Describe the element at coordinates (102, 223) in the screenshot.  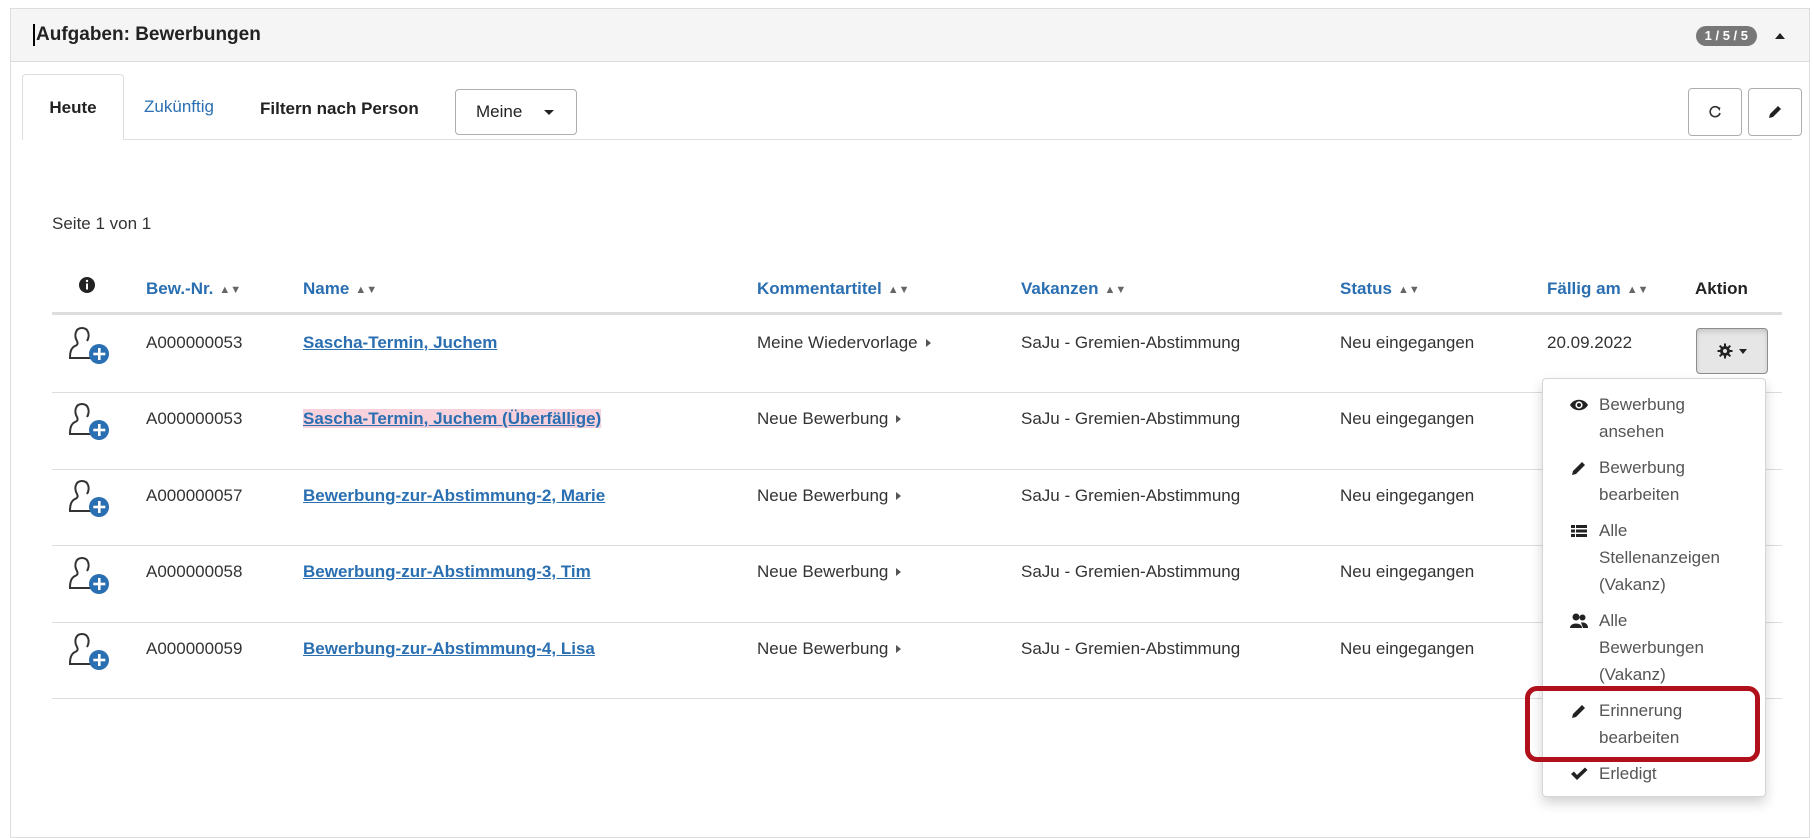
I see `pagination-info: Seite 1 von 1` at that location.